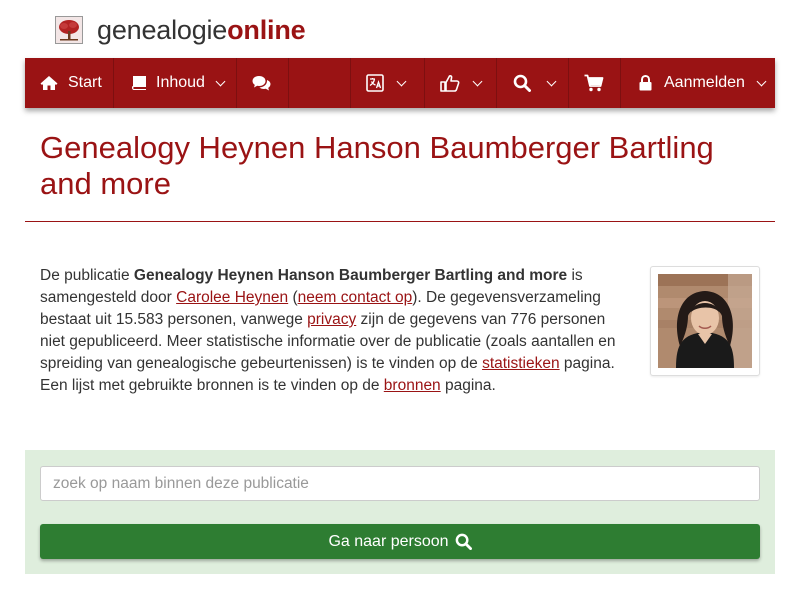 Image resolution: width=800 pixels, height=600 pixels. What do you see at coordinates (232, 297) in the screenshot?
I see `author-link: Carolee Heynen` at bounding box center [232, 297].